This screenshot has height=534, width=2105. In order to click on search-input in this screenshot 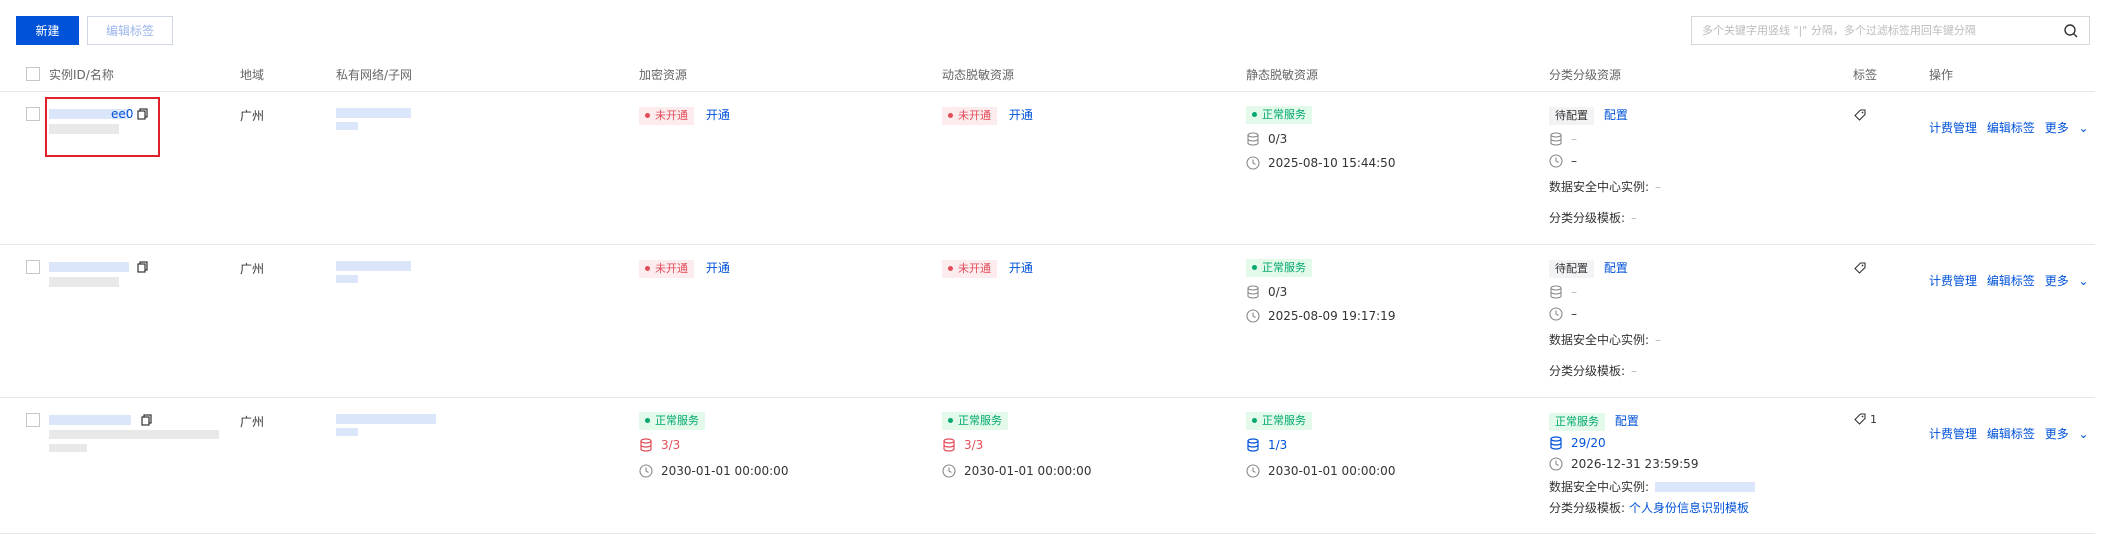, I will do `click(1872, 30)`.